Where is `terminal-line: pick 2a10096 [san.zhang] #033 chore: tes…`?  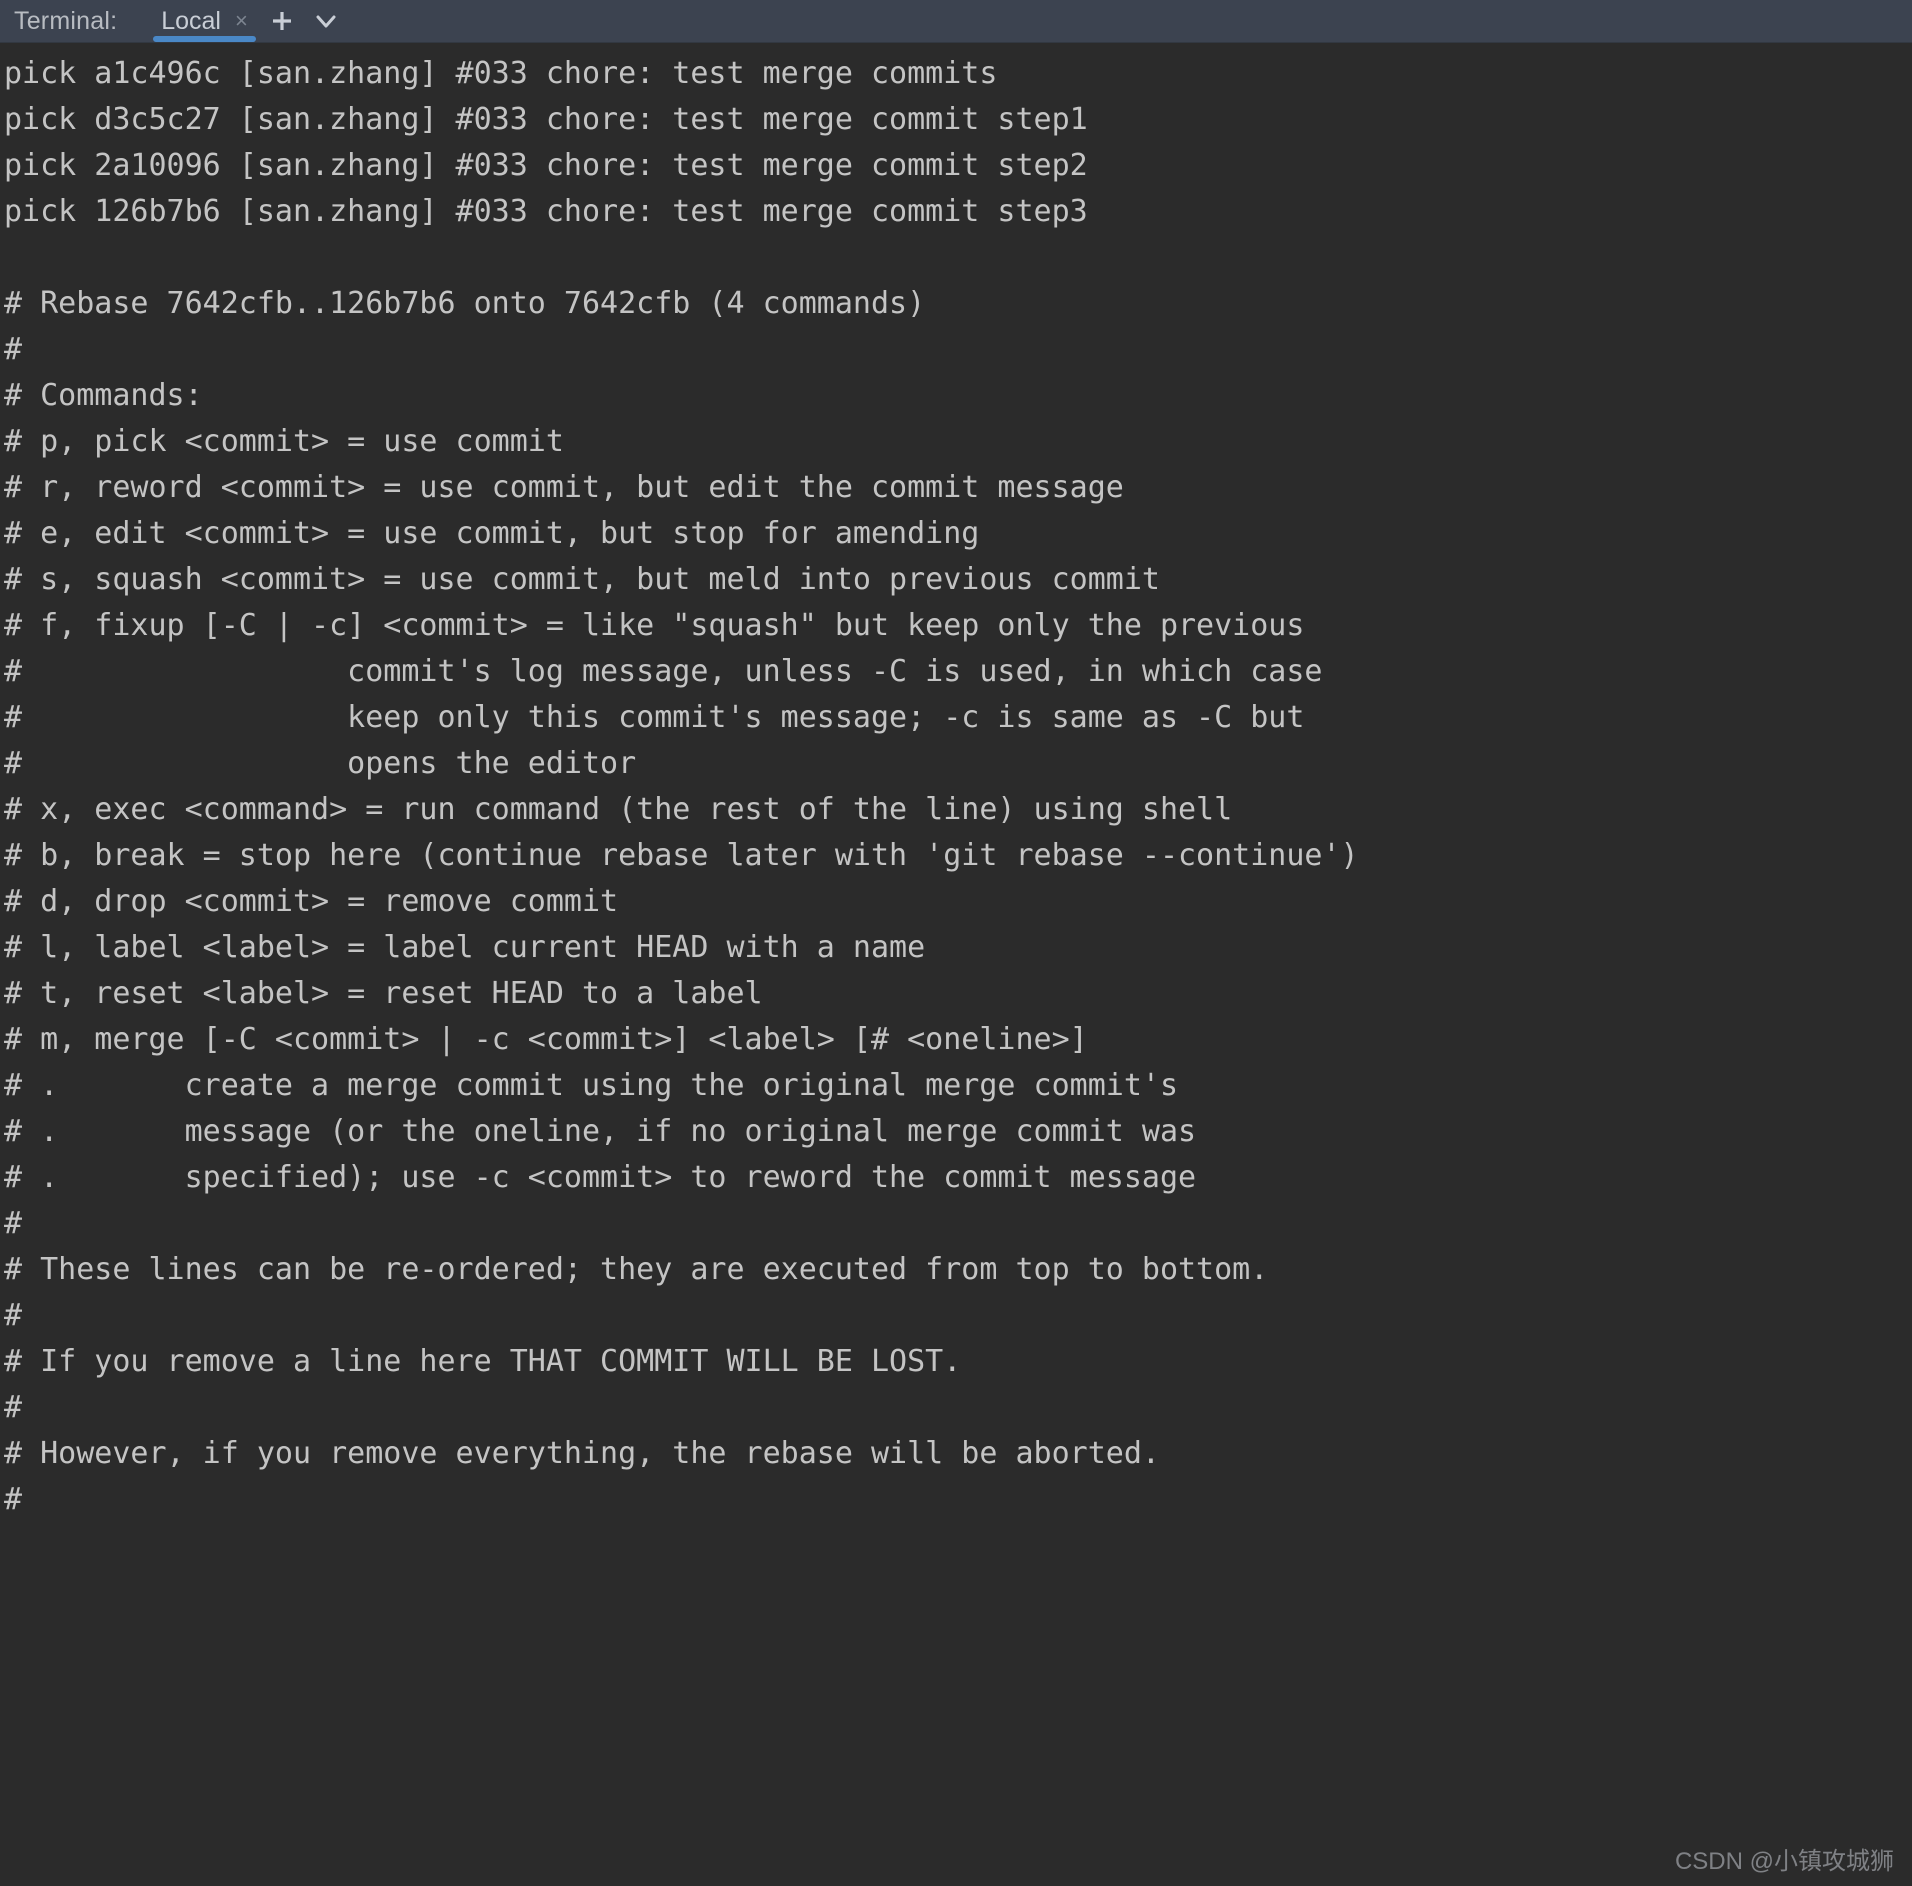
terminal-line: pick 2a10096 [san.zhang] #033 chore: tes… is located at coordinates (546, 165).